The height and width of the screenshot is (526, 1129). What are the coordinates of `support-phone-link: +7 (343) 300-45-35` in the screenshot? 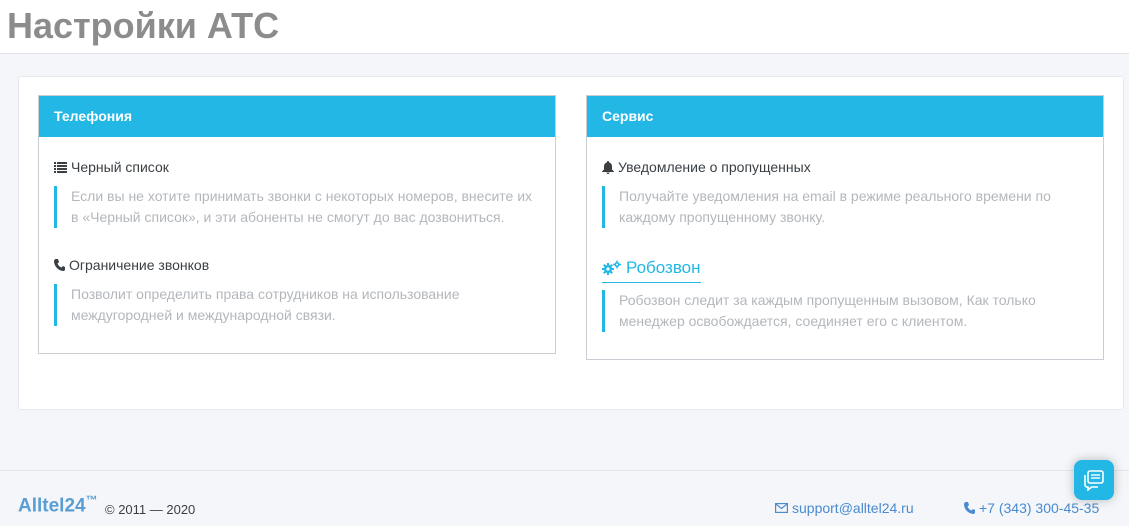 It's located at (1031, 508).